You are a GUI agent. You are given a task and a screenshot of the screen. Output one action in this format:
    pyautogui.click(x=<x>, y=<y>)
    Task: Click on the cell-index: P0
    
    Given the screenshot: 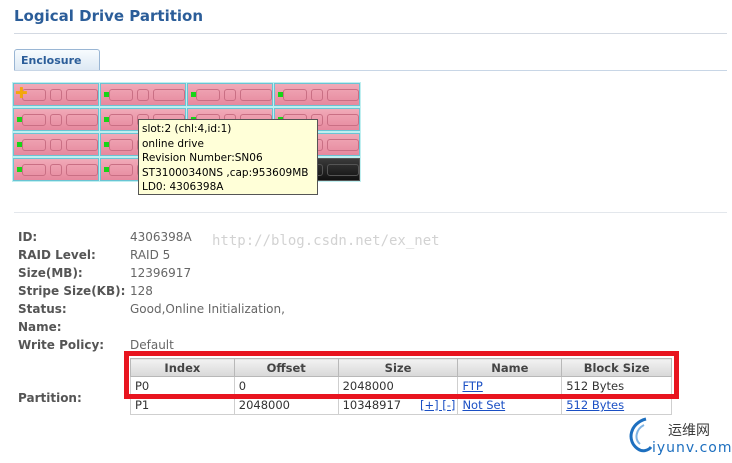 What is the action you would take?
    pyautogui.click(x=182, y=386)
    